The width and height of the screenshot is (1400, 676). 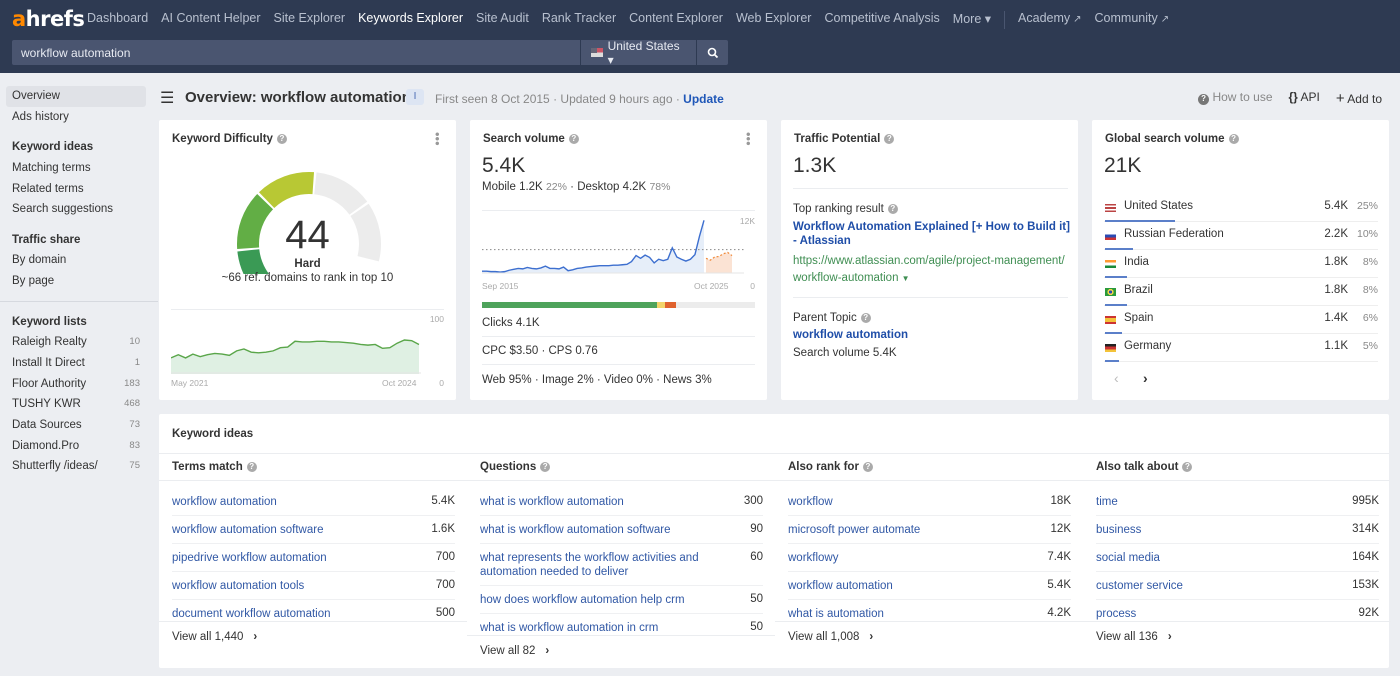 I want to click on parent-topic-link: workflow automation, so click(x=850, y=335).